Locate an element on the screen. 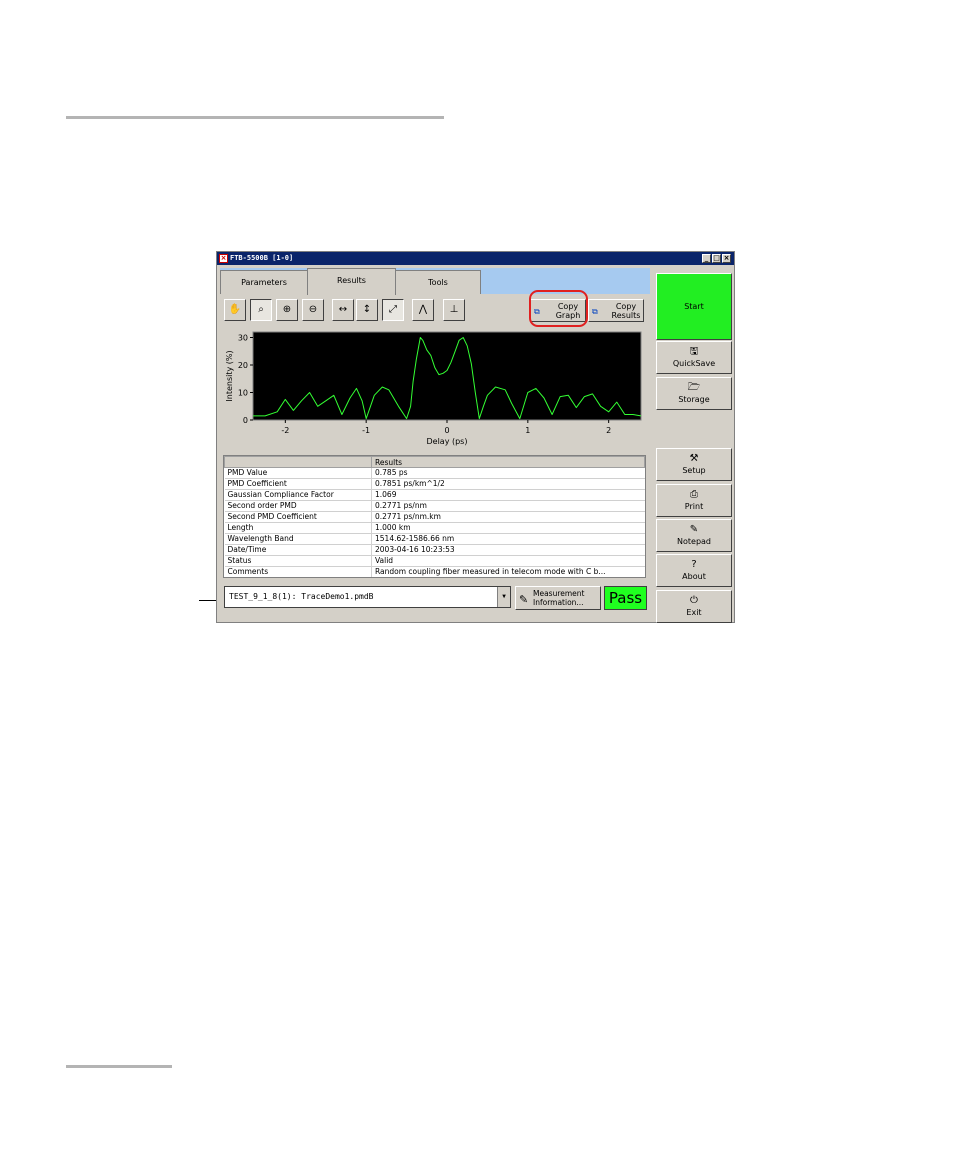 The image size is (954, 1158). zoom-horizontal-icon: ↔ is located at coordinates (343, 309).